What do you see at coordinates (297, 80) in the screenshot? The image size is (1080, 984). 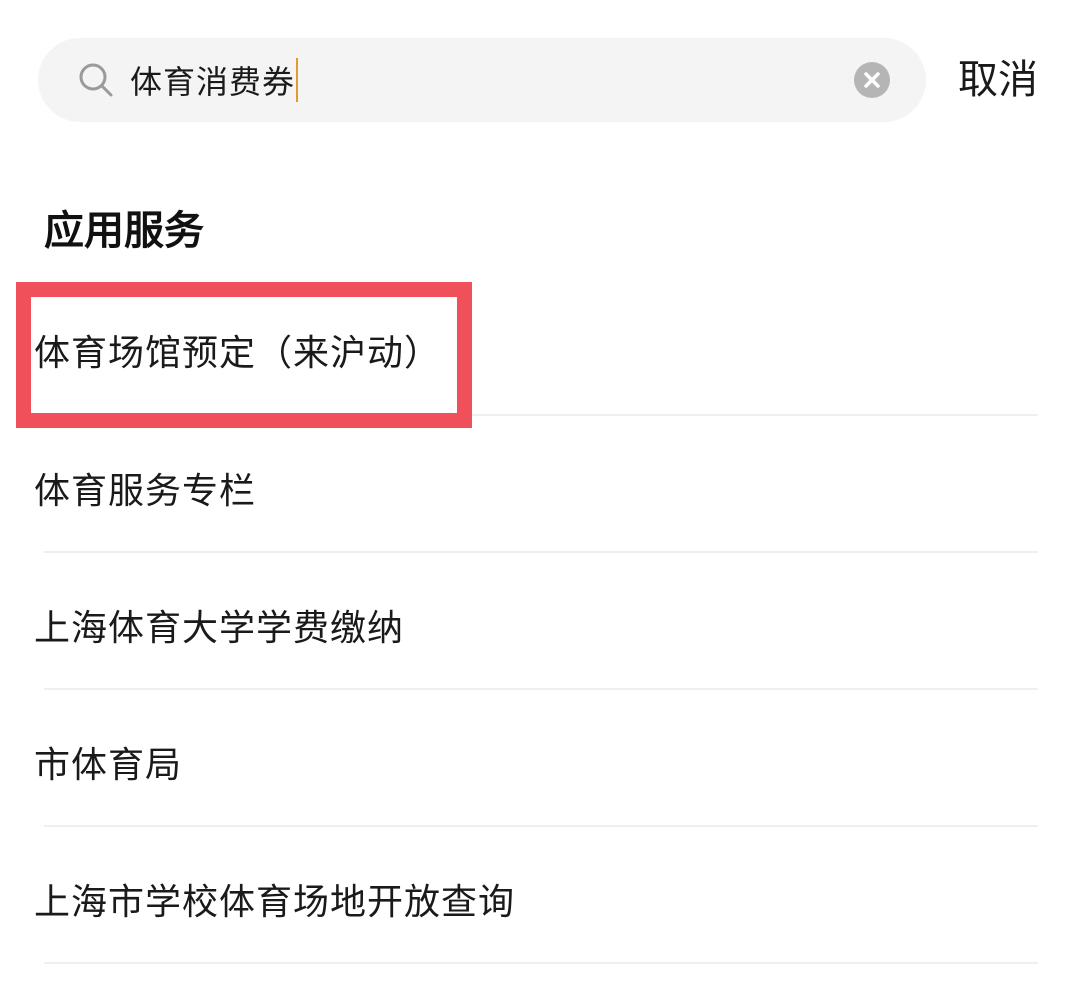 I see `text-caret` at bounding box center [297, 80].